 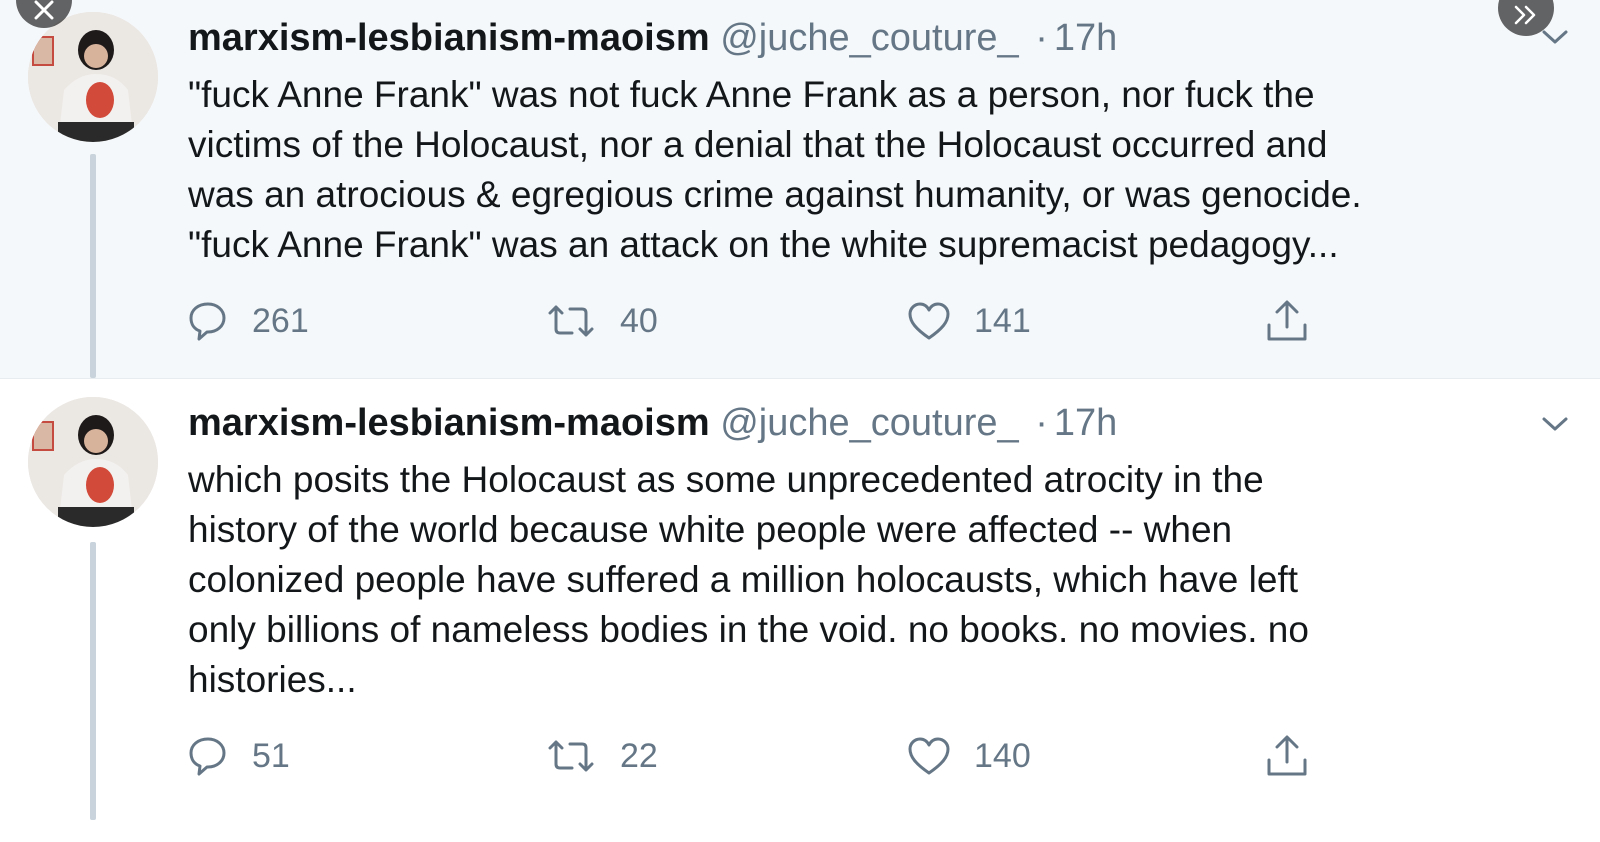 I want to click on tweet-actions: 51 22 140, so click(x=761, y=756).